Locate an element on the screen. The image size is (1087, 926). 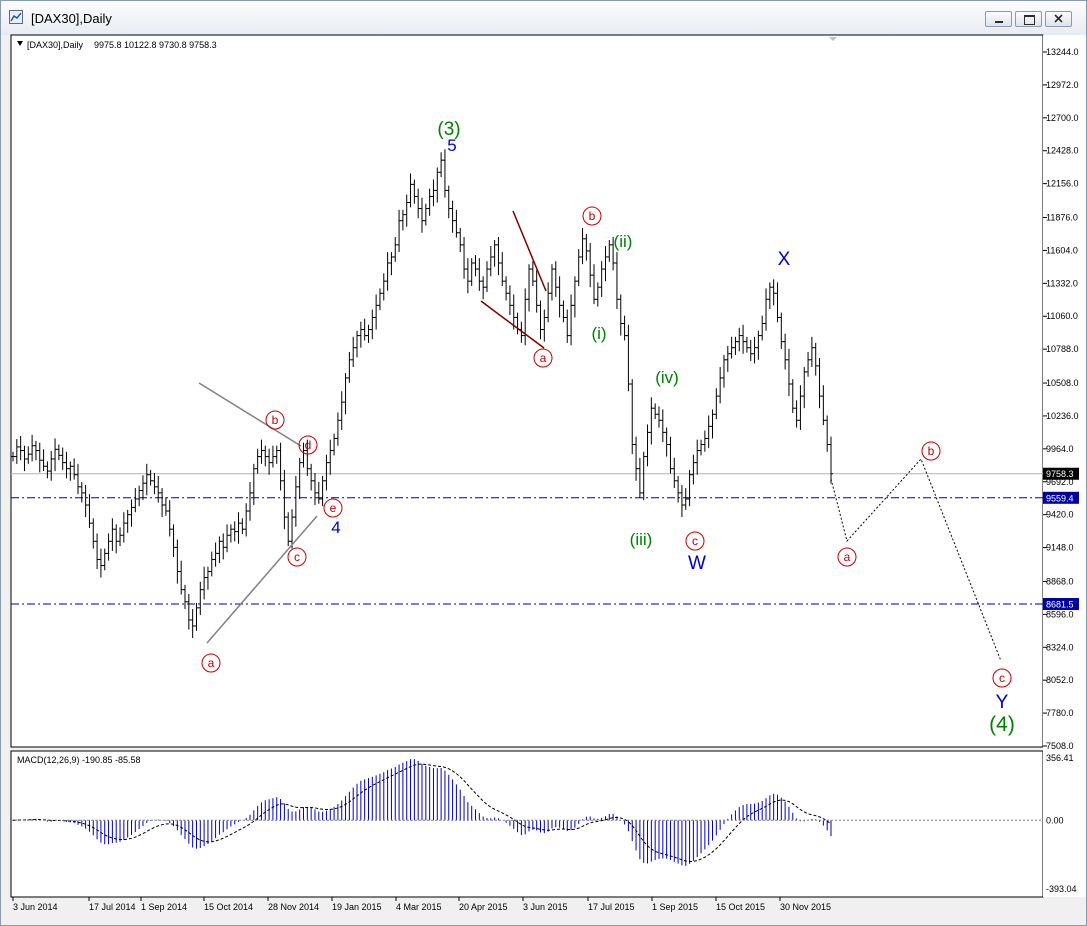
date-tick-label: 19 Jan 2015 is located at coordinates (357, 907).